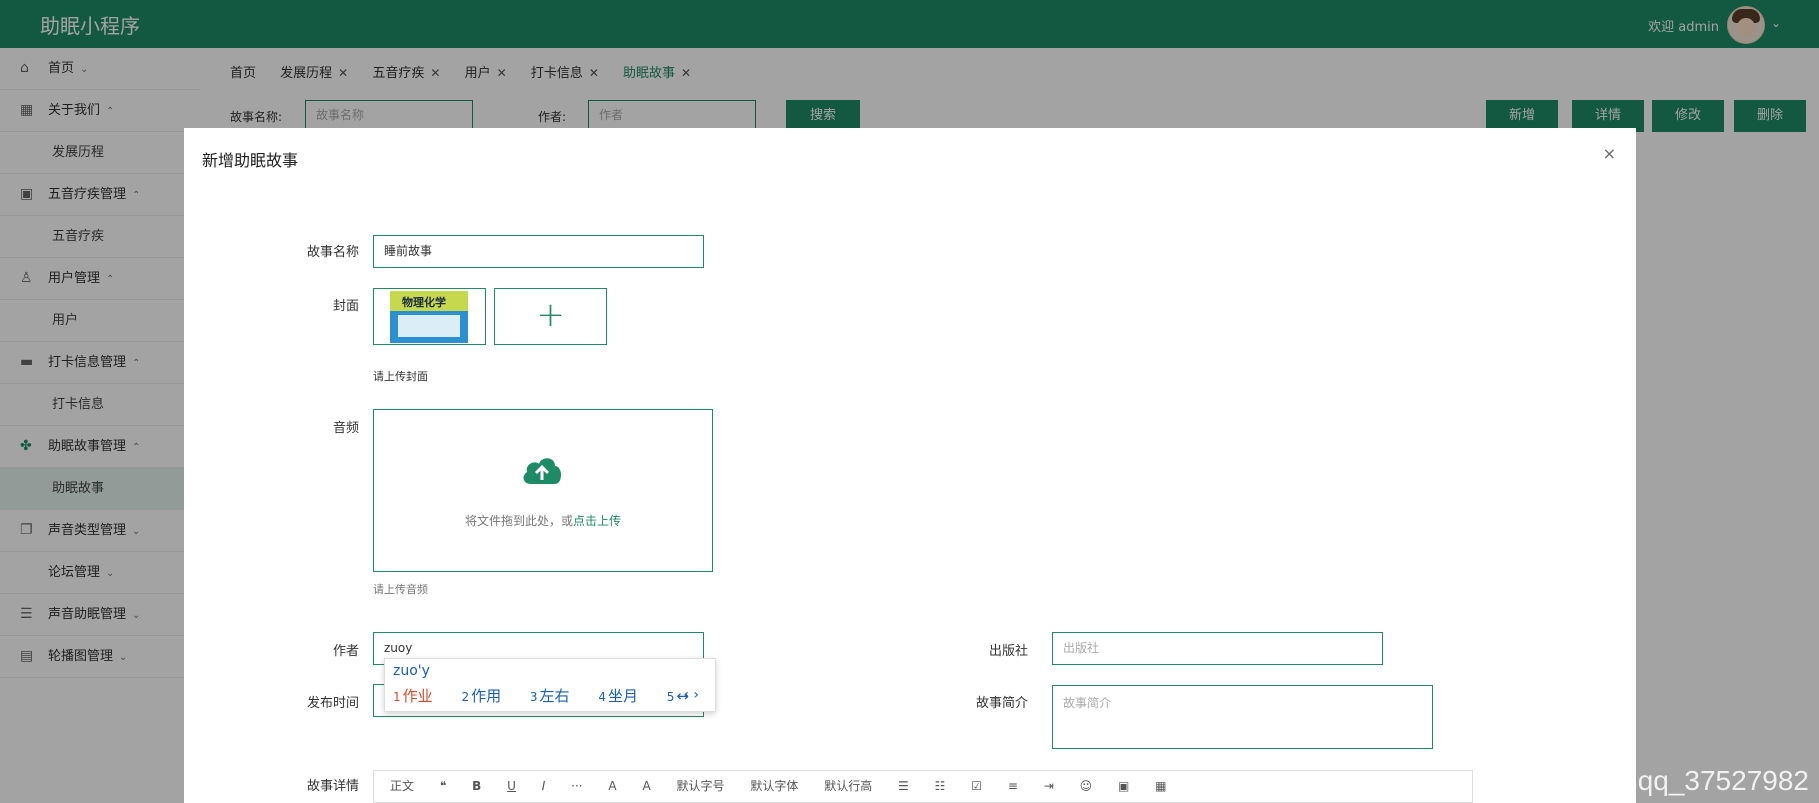  I want to click on candidate-text: 左右, so click(554, 696).